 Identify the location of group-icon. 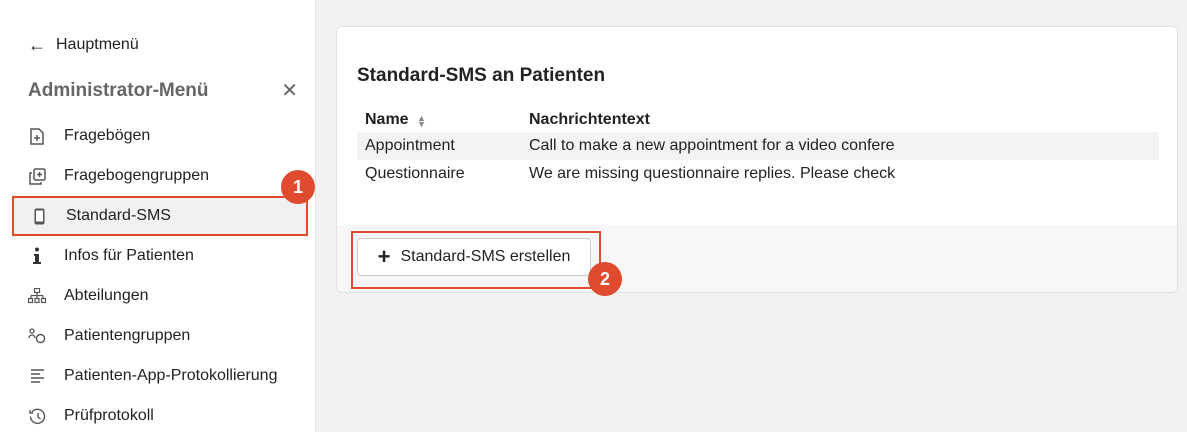
(37, 336).